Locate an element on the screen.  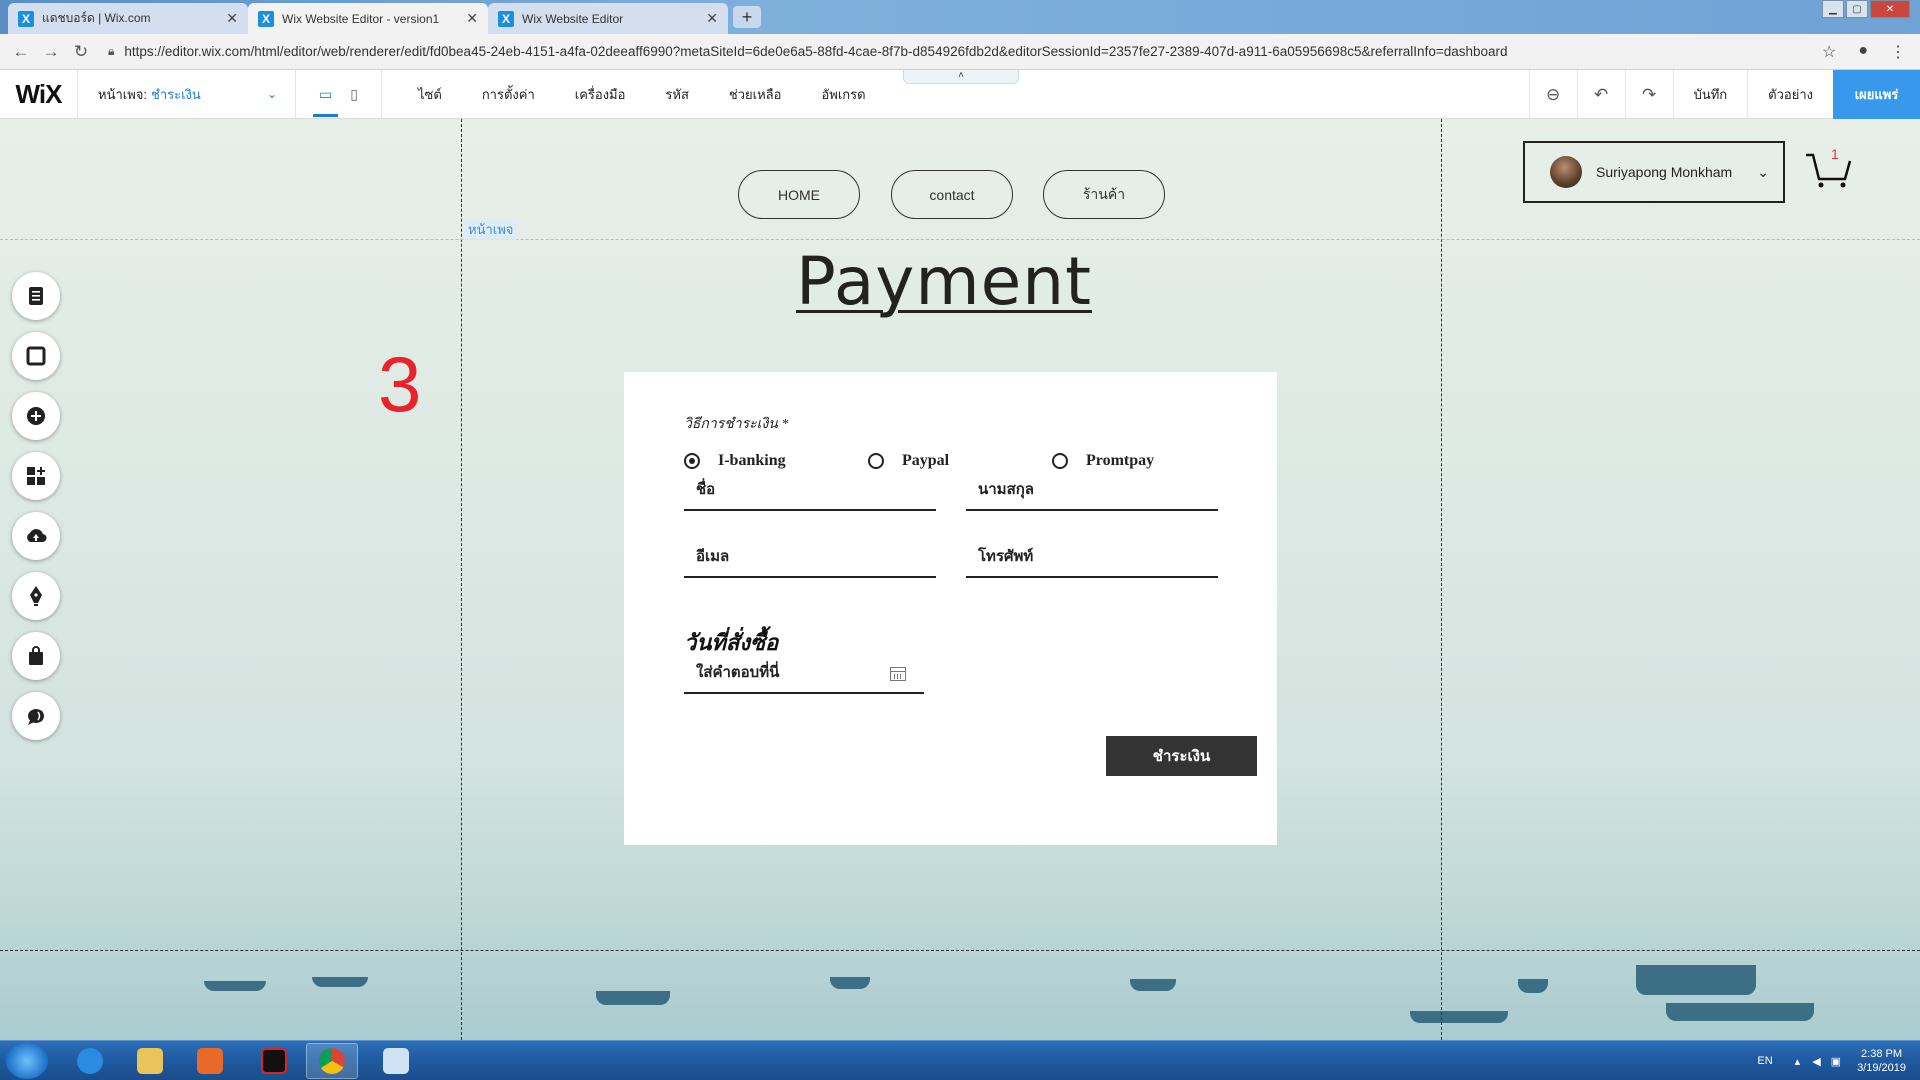
save-button: บันทึก is located at coordinates (1710, 94).